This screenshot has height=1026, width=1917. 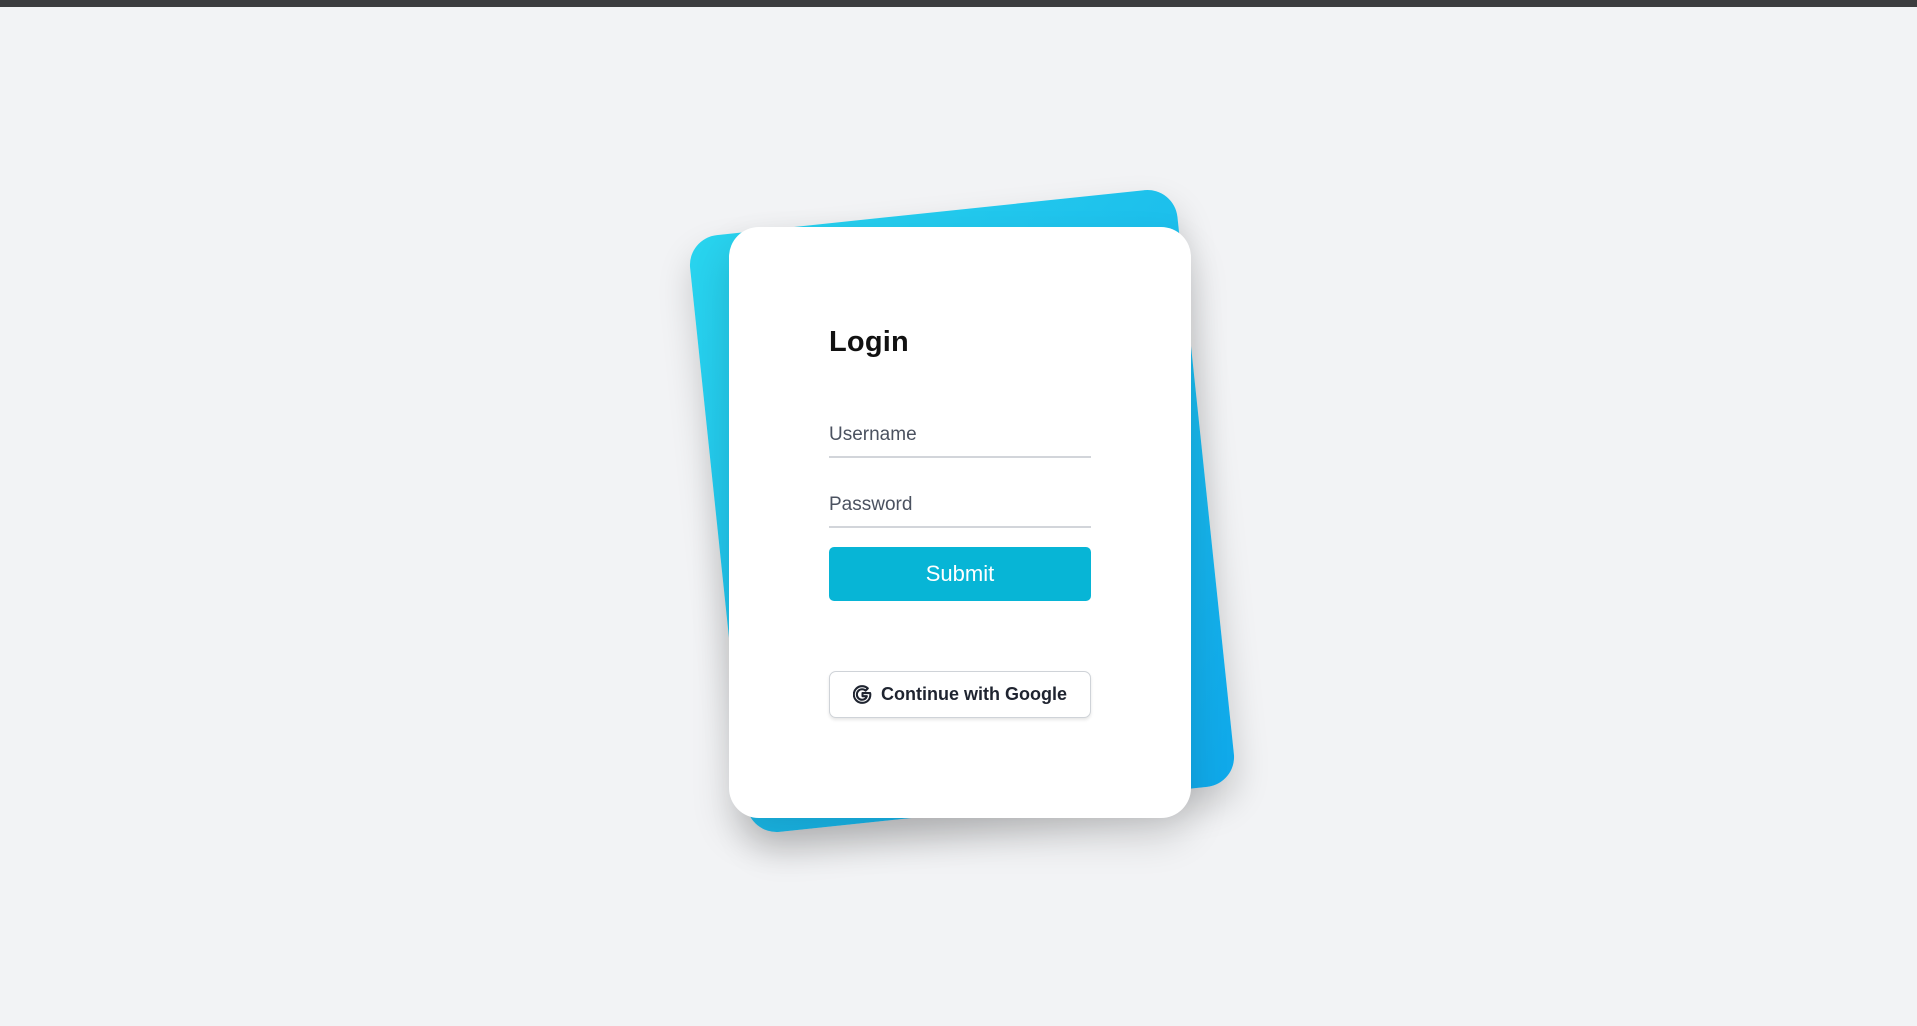 I want to click on google-button-label: Continue with Google, so click(x=974, y=694).